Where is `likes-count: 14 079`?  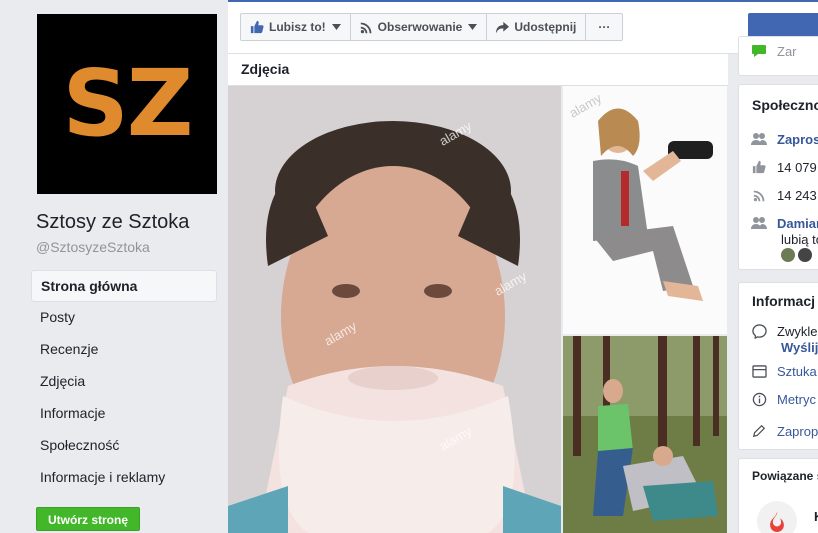 likes-count: 14 079 is located at coordinates (797, 167).